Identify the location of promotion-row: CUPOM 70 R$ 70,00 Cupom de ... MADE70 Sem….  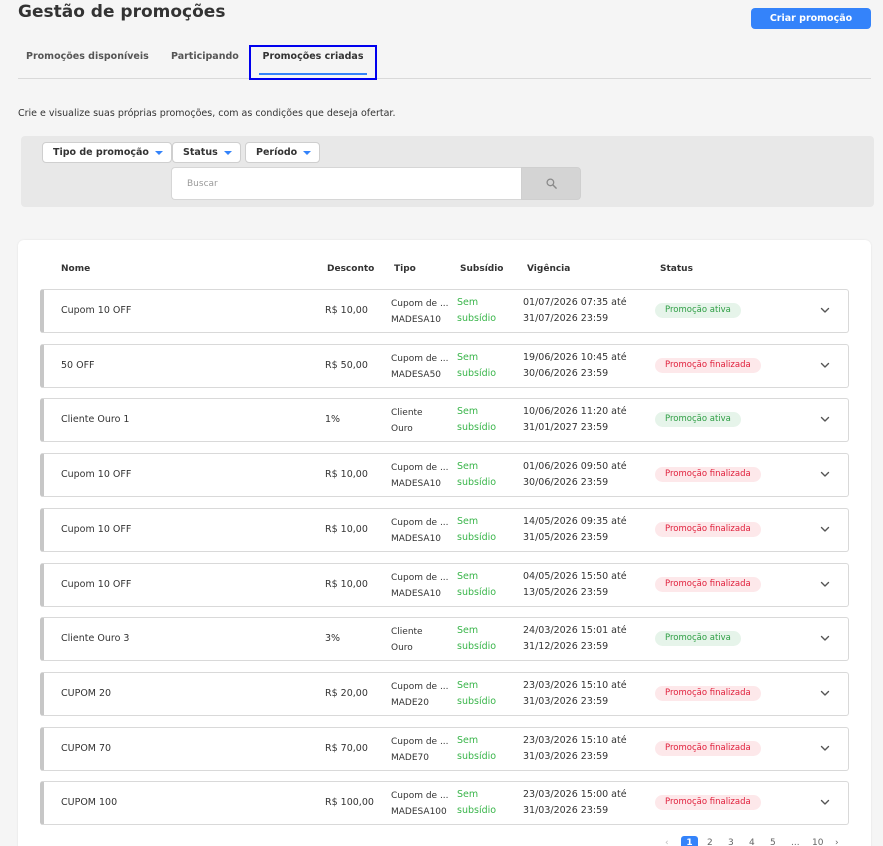
(444, 748).